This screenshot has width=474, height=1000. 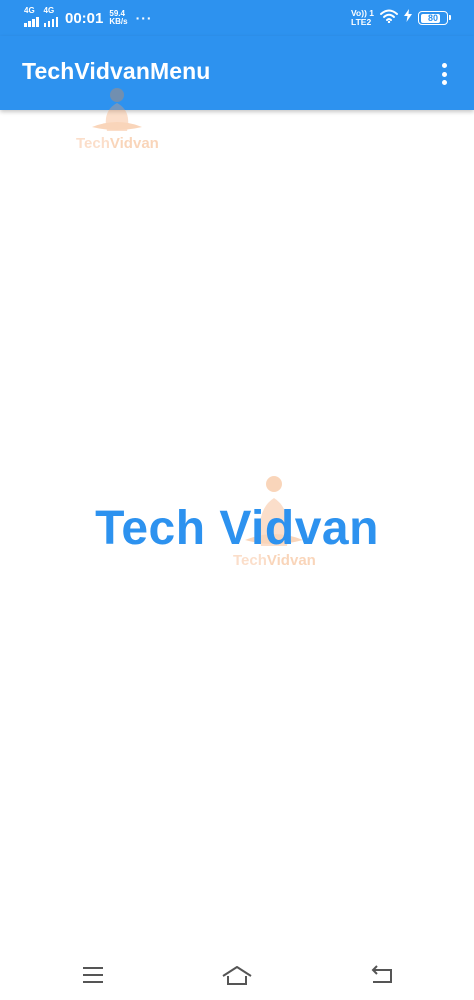 I want to click on battery-percent: 80, so click(x=432, y=18).